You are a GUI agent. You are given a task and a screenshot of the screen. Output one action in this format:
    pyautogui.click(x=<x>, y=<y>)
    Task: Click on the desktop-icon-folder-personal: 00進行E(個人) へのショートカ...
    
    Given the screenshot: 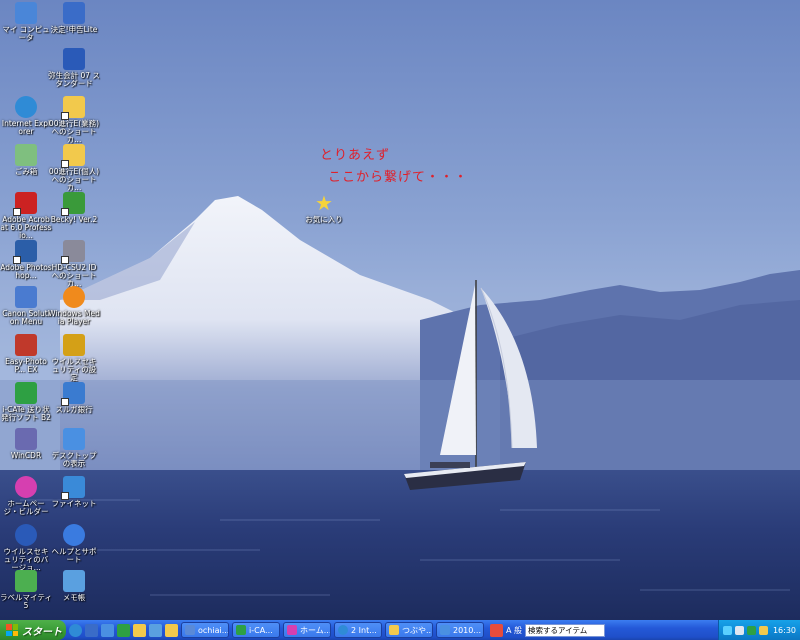 What is the action you would take?
    pyautogui.click(x=74, y=168)
    